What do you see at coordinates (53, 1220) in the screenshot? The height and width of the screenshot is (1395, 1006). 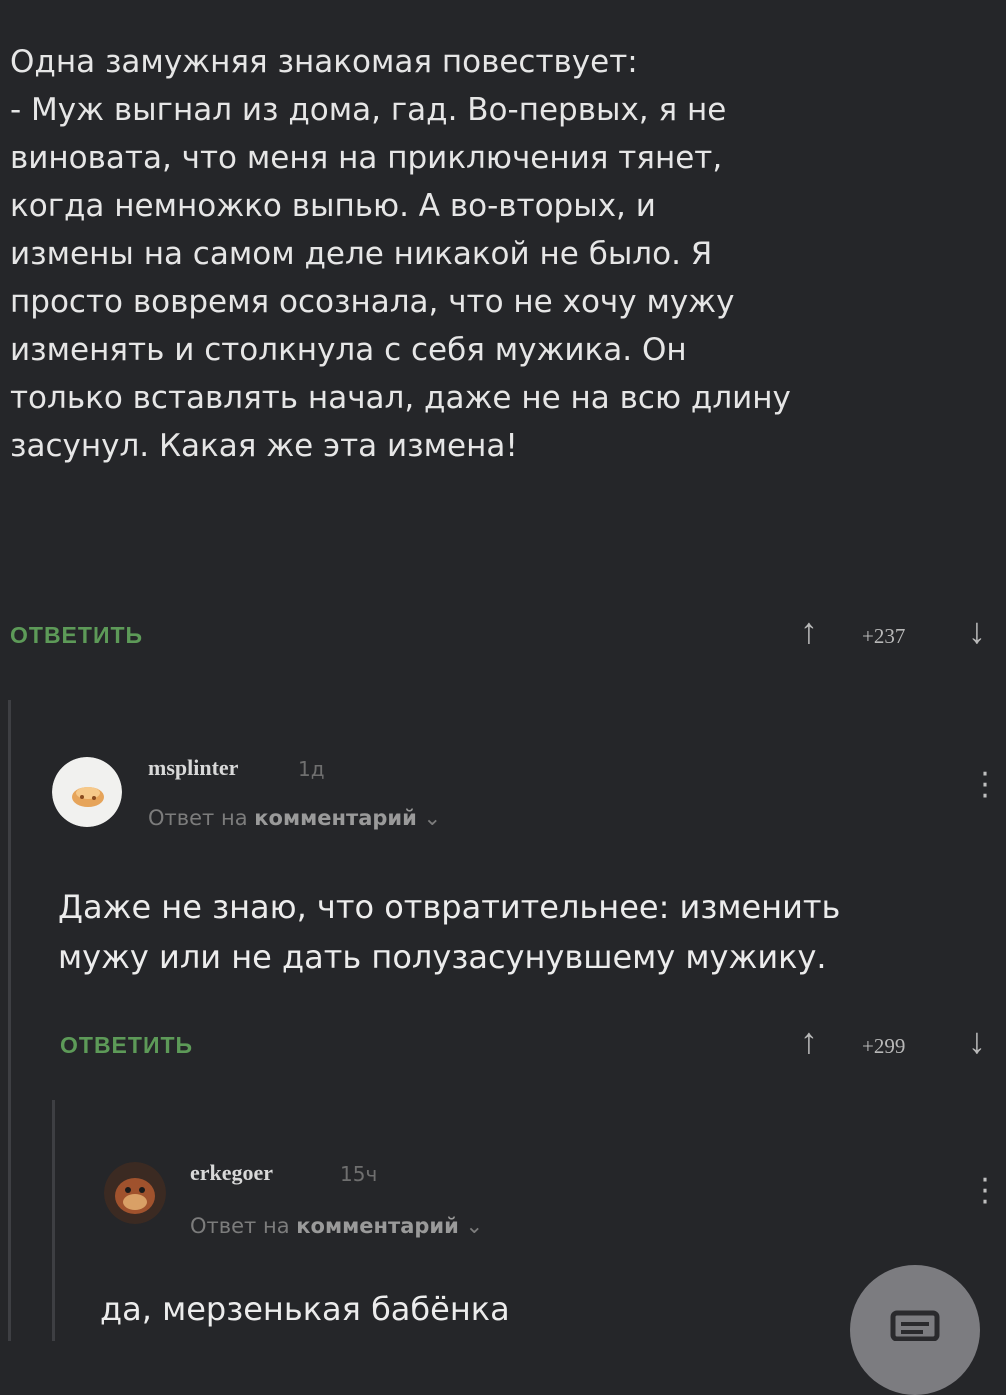 I see `thread-line-nested` at bounding box center [53, 1220].